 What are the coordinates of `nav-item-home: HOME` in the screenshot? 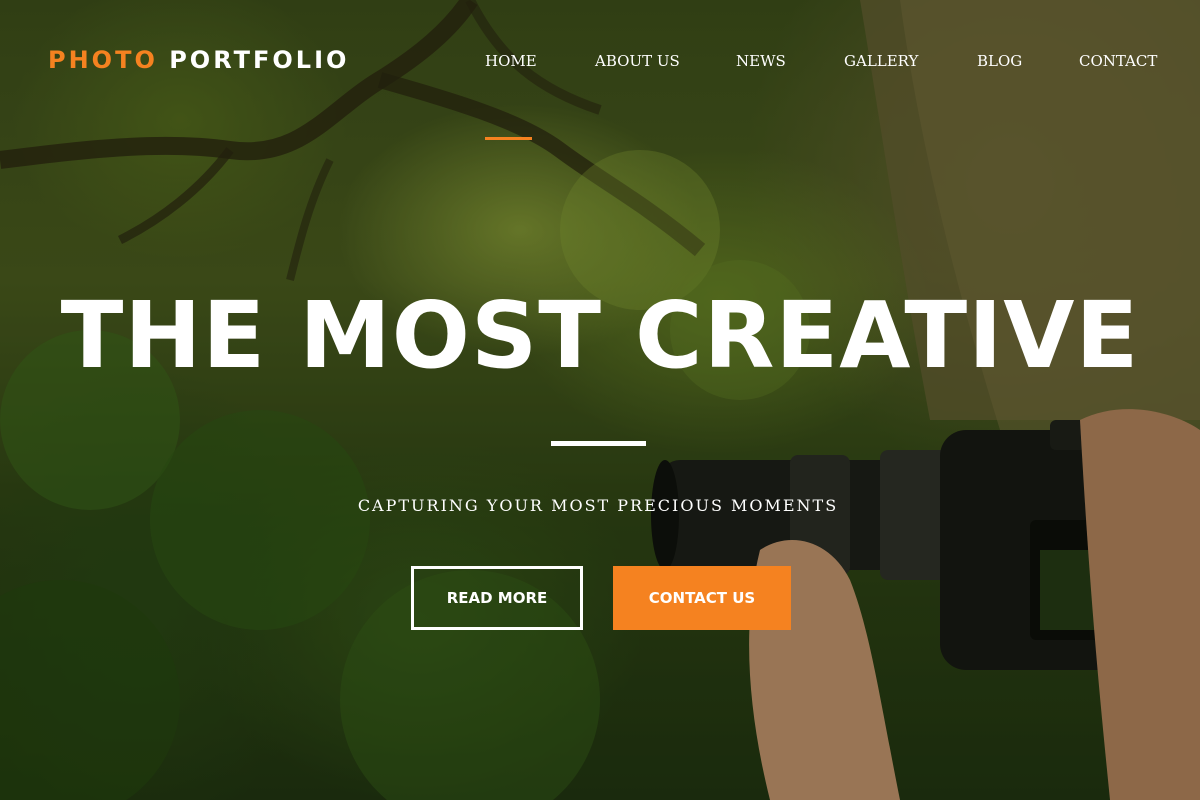 It's located at (511, 61).